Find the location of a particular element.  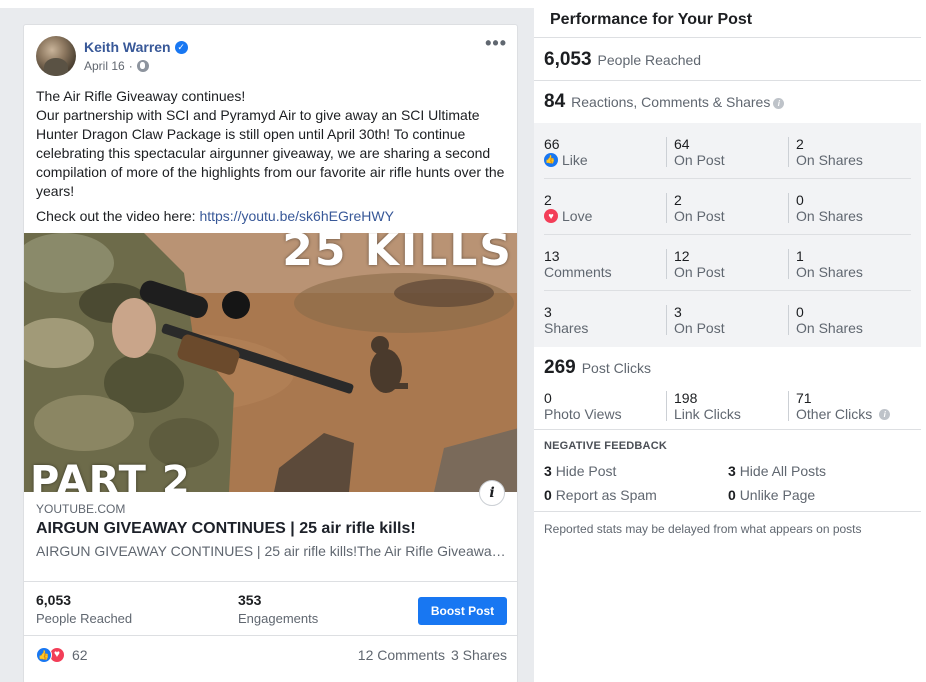

more-options-icon: ••• is located at coordinates (496, 43).